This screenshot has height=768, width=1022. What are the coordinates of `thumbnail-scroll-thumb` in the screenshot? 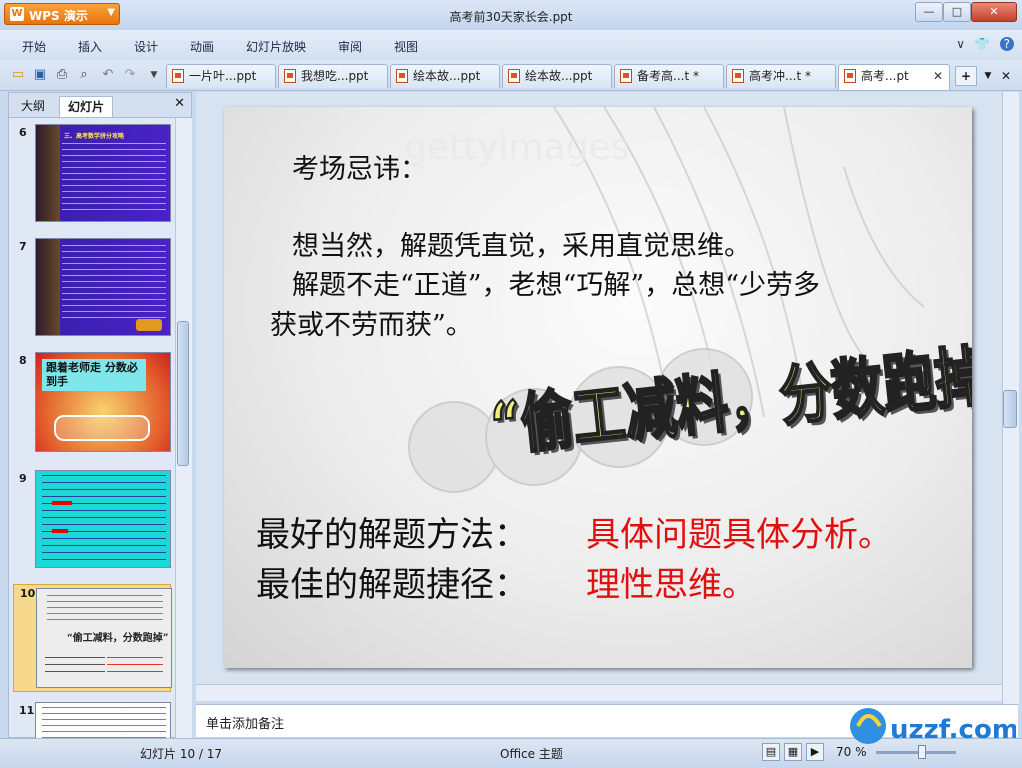 It's located at (183, 393).